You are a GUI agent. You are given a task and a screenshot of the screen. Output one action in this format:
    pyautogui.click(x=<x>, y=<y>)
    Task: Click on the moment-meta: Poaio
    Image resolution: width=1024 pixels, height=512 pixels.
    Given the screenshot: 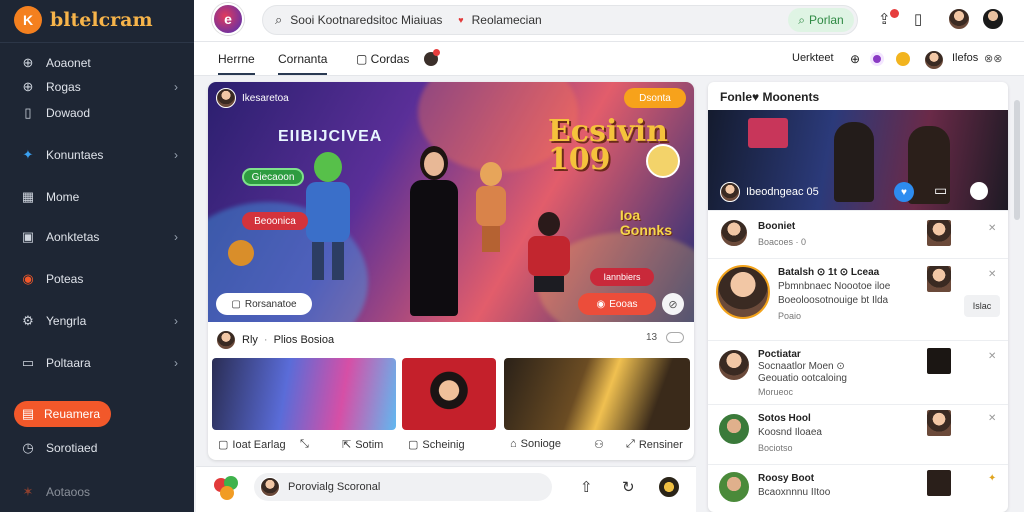 What is the action you would take?
    pyautogui.click(x=790, y=316)
    